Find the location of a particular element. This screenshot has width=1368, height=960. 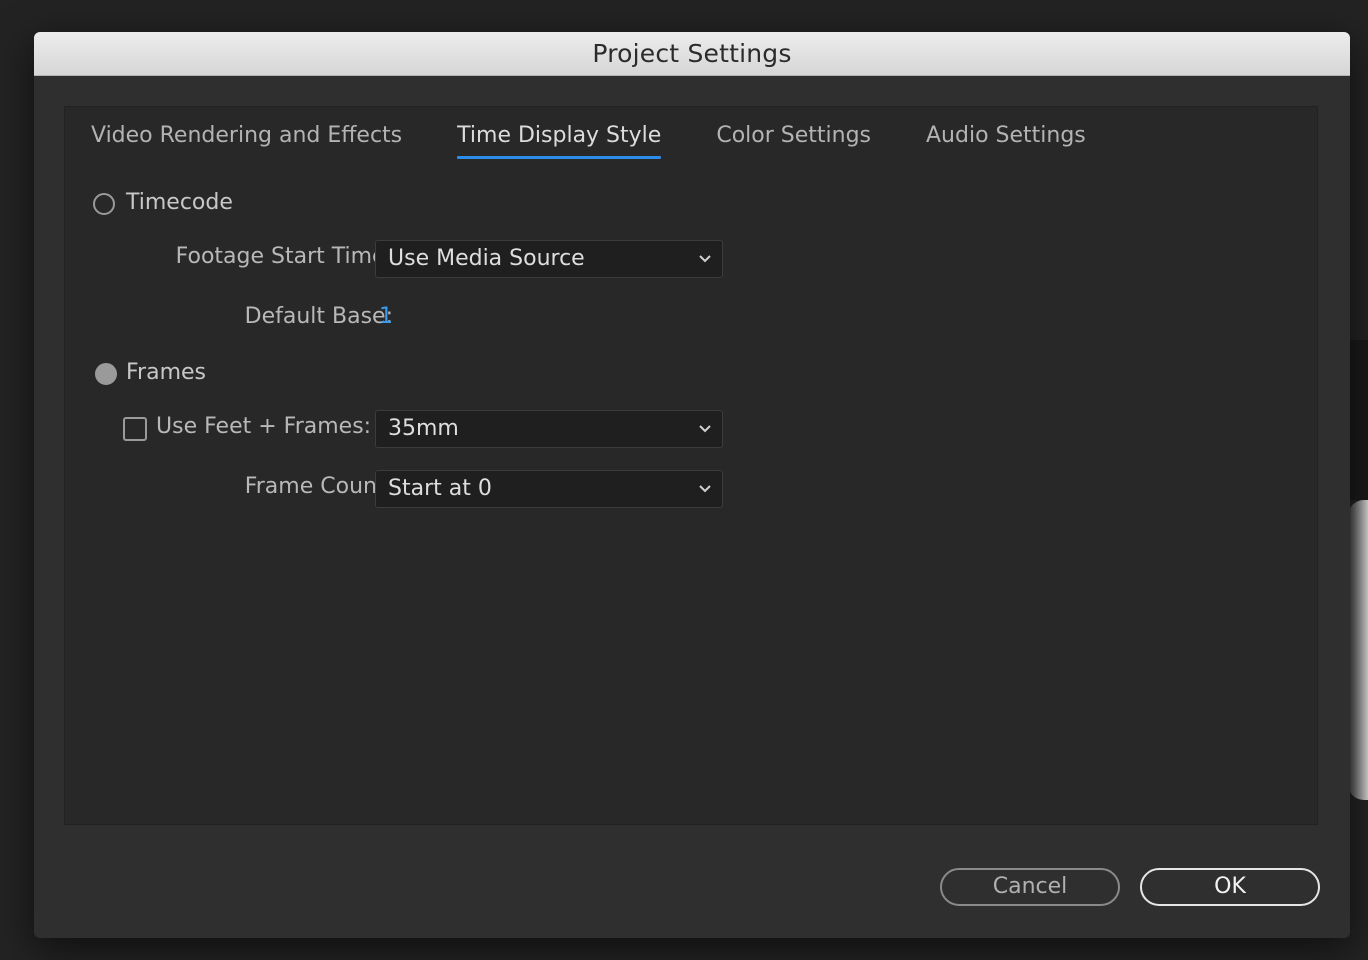

frame-count-label: Frame Count: is located at coordinates (318, 486).